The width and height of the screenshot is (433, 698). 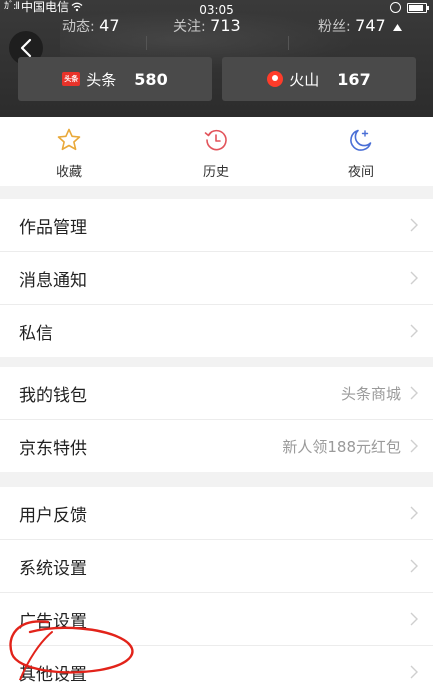 I want to click on menu-item-system-settings: 系统设置, so click(x=216, y=566).